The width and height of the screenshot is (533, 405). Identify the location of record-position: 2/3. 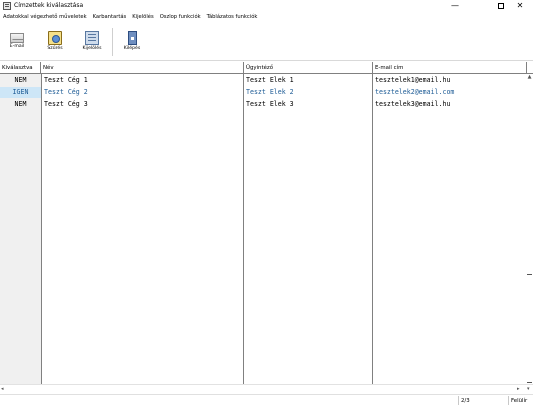
(483, 400).